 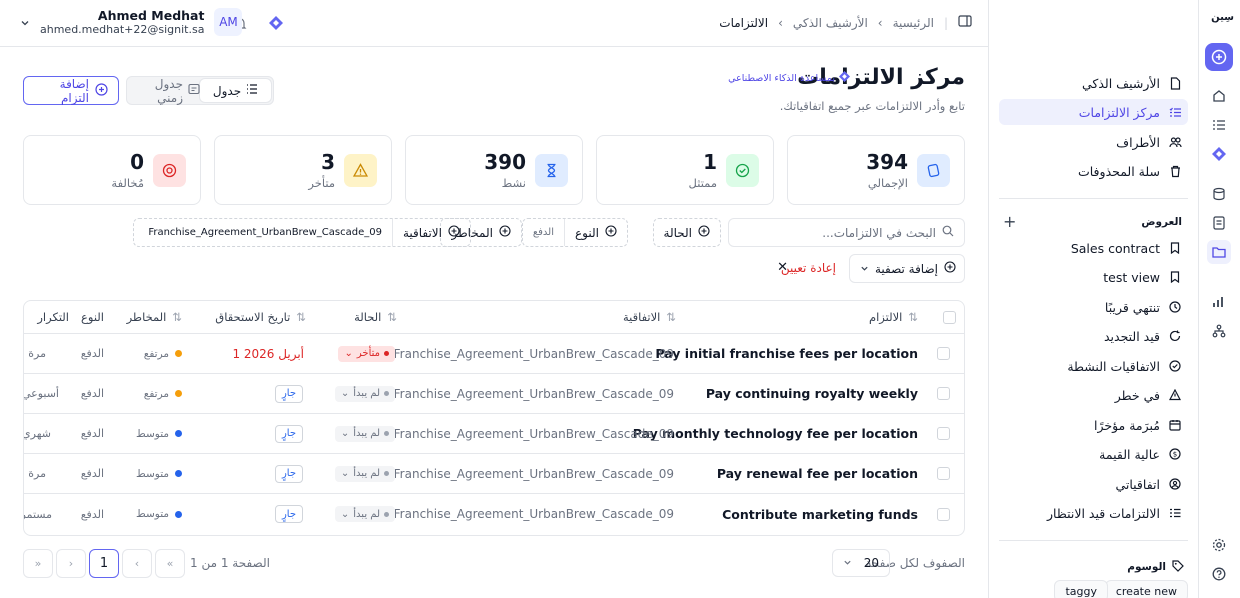 What do you see at coordinates (1093, 366) in the screenshot?
I see `view-item-active-agreements: الاتفاقيات النشطة` at bounding box center [1093, 366].